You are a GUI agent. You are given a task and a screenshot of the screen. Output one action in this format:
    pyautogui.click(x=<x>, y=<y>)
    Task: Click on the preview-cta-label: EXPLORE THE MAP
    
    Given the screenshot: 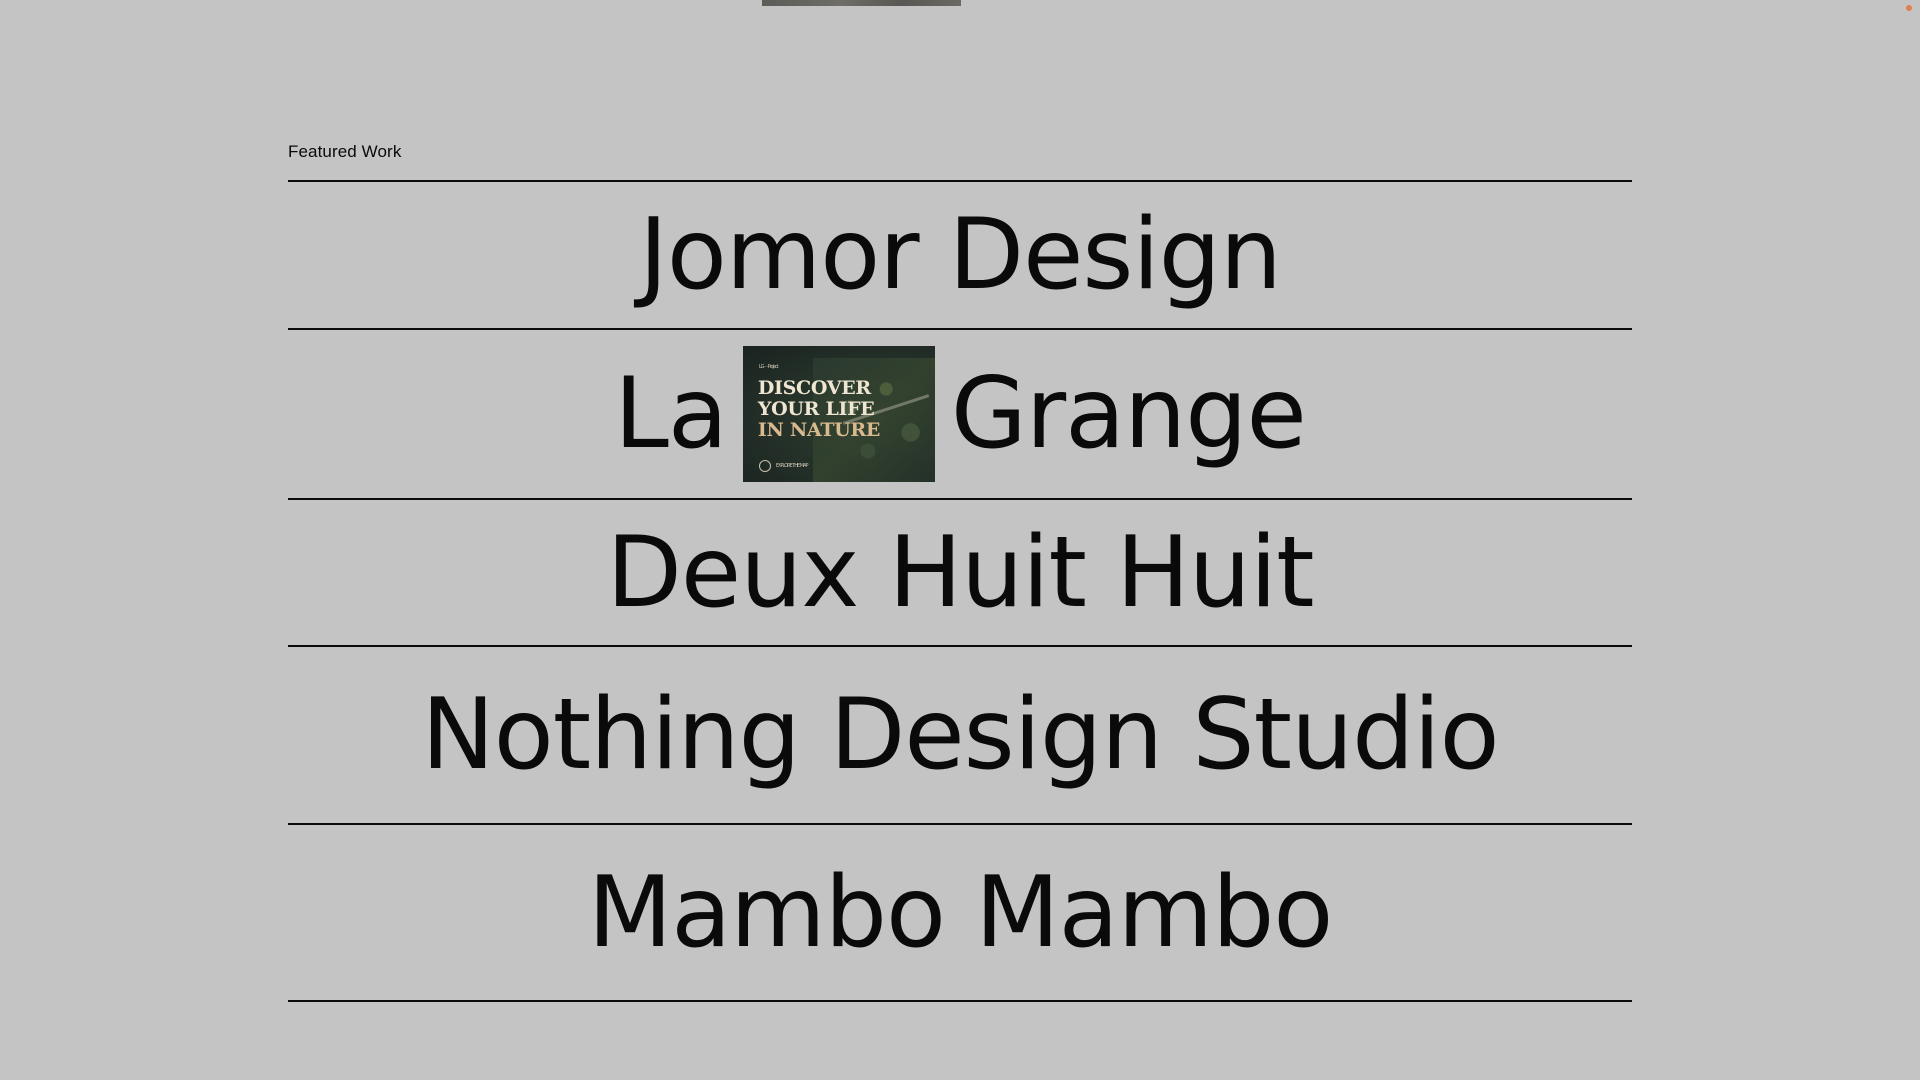 What is the action you would take?
    pyautogui.click(x=792, y=465)
    